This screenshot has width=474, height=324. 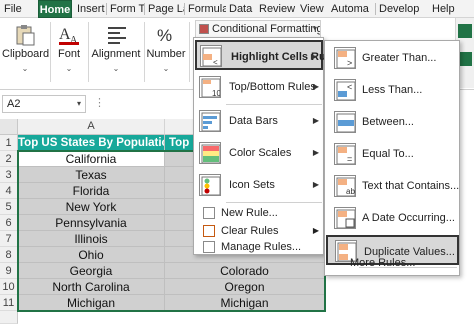 What do you see at coordinates (166, 9) in the screenshot?
I see `tab-page-layout: Page La` at bounding box center [166, 9].